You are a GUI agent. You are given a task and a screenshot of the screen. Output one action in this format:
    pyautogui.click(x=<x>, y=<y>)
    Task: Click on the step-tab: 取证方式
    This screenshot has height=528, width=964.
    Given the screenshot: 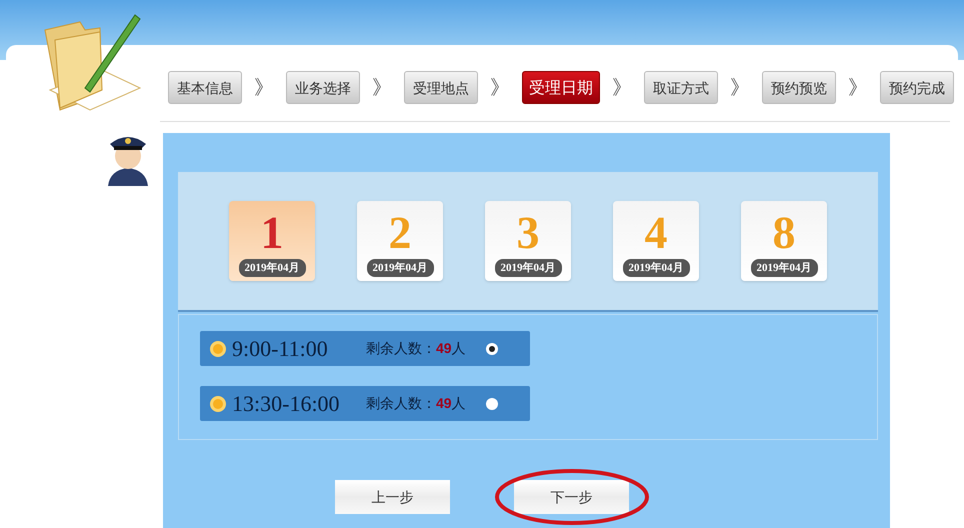 What is the action you would take?
    pyautogui.click(x=681, y=87)
    